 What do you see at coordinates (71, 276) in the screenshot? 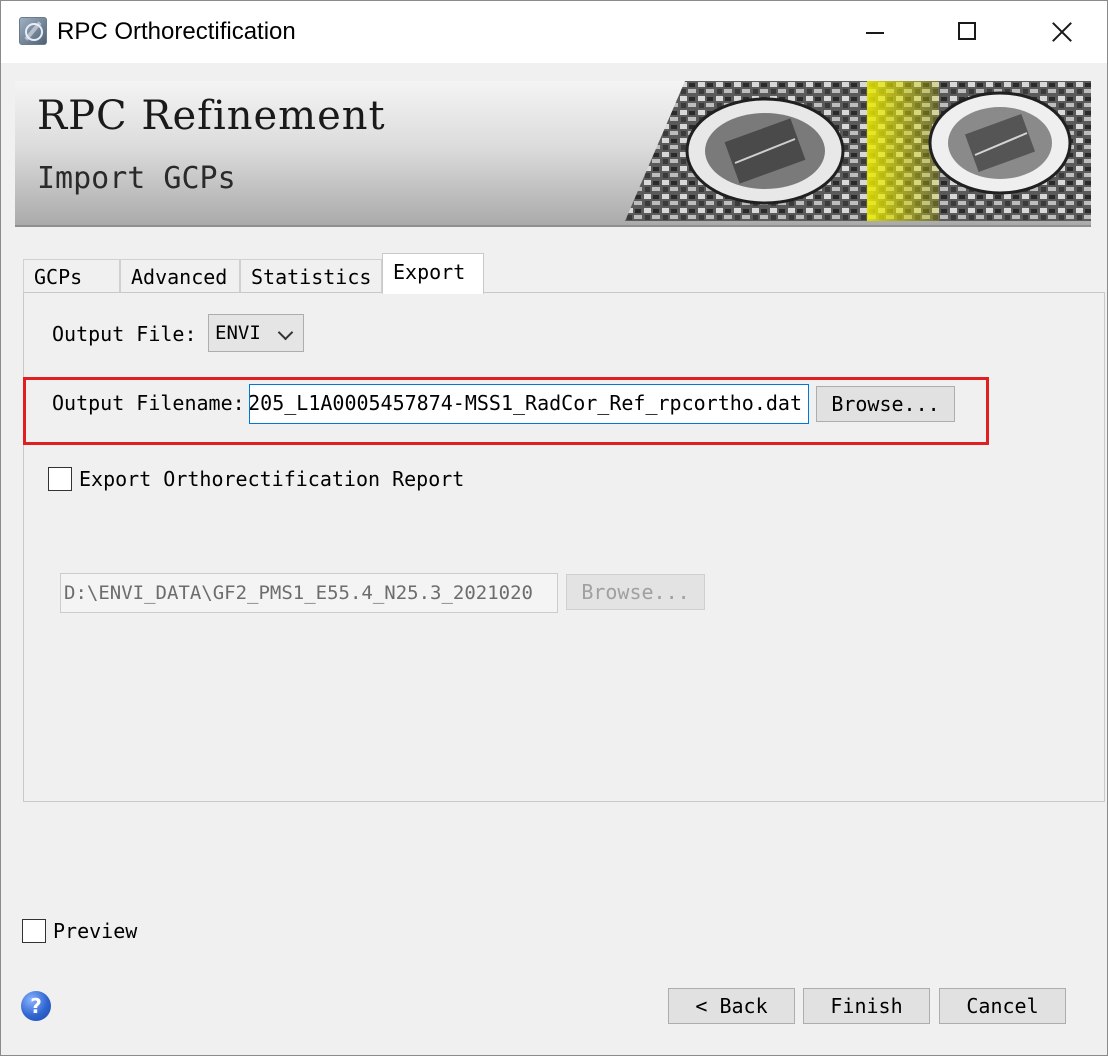
I see `tab-gcps: GCPs` at bounding box center [71, 276].